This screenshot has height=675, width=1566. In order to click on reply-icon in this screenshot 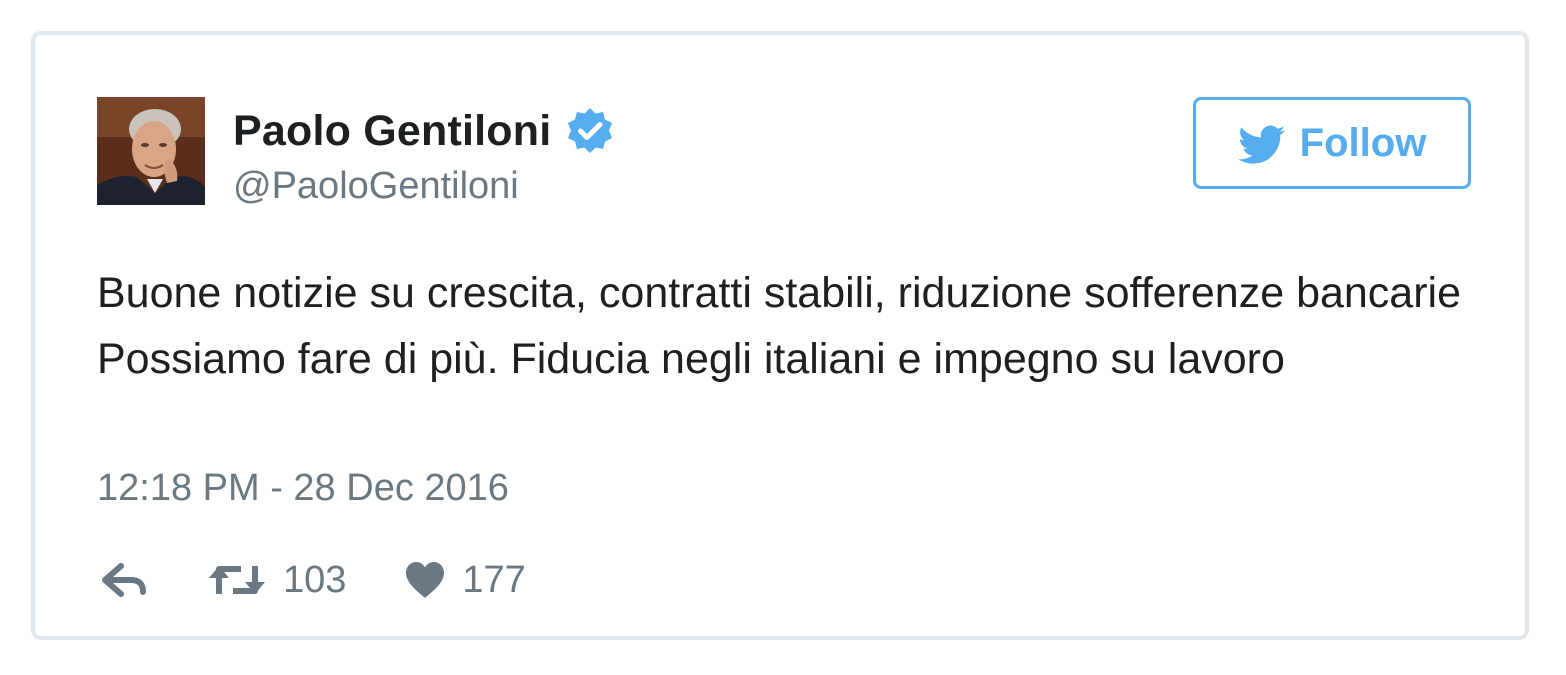, I will do `click(124, 580)`.